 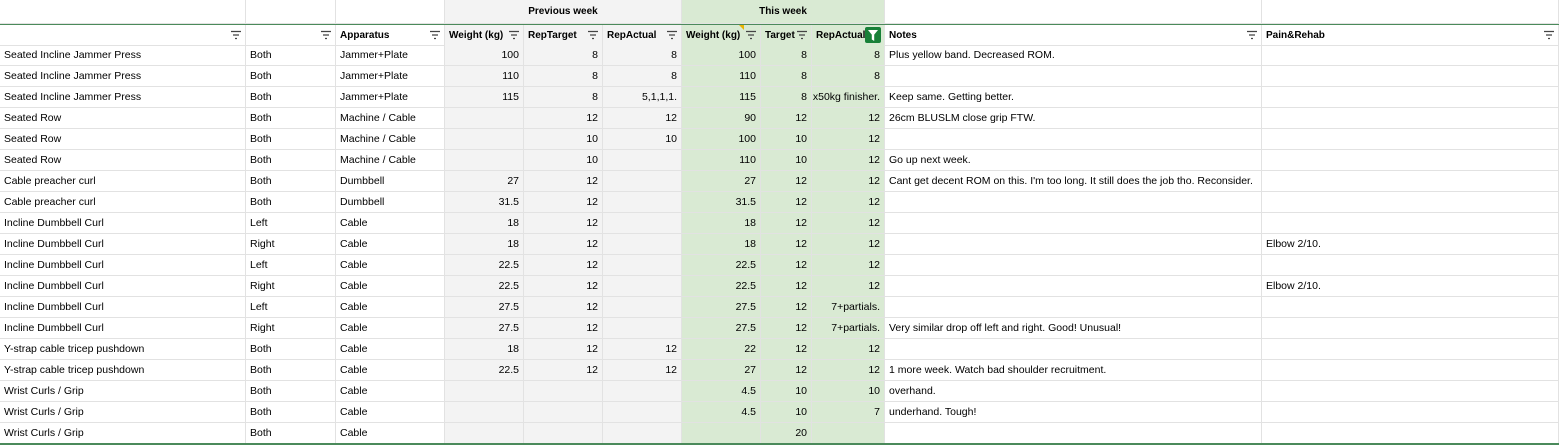 What do you see at coordinates (1073, 412) in the screenshot?
I see `cell-notes: underhand. Tough!` at bounding box center [1073, 412].